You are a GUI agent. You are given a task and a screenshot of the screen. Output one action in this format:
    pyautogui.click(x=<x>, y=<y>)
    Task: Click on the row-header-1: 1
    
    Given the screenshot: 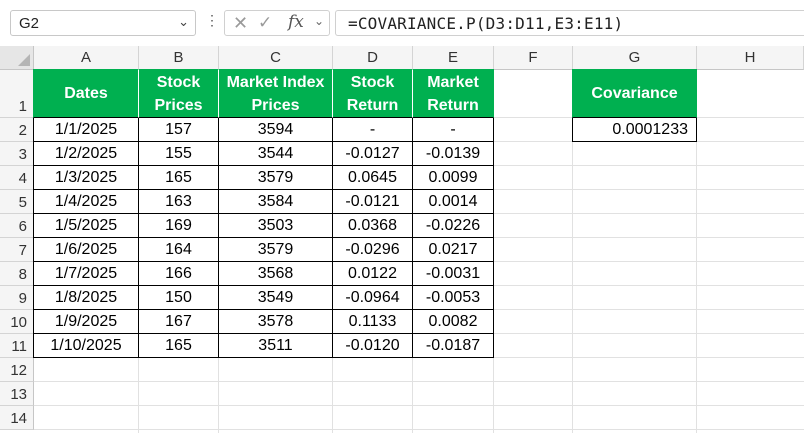 What is the action you would take?
    pyautogui.click(x=17, y=94)
    